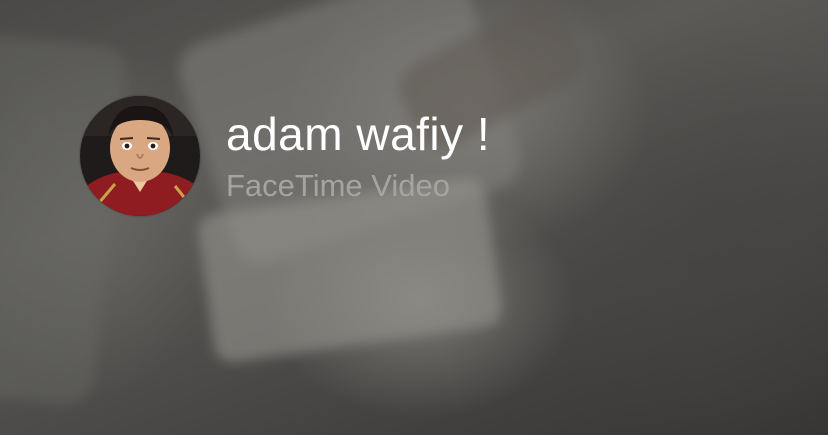 The height and width of the screenshot is (435, 828). Describe the element at coordinates (64, 220) in the screenshot. I see `camera-background-blur` at that location.